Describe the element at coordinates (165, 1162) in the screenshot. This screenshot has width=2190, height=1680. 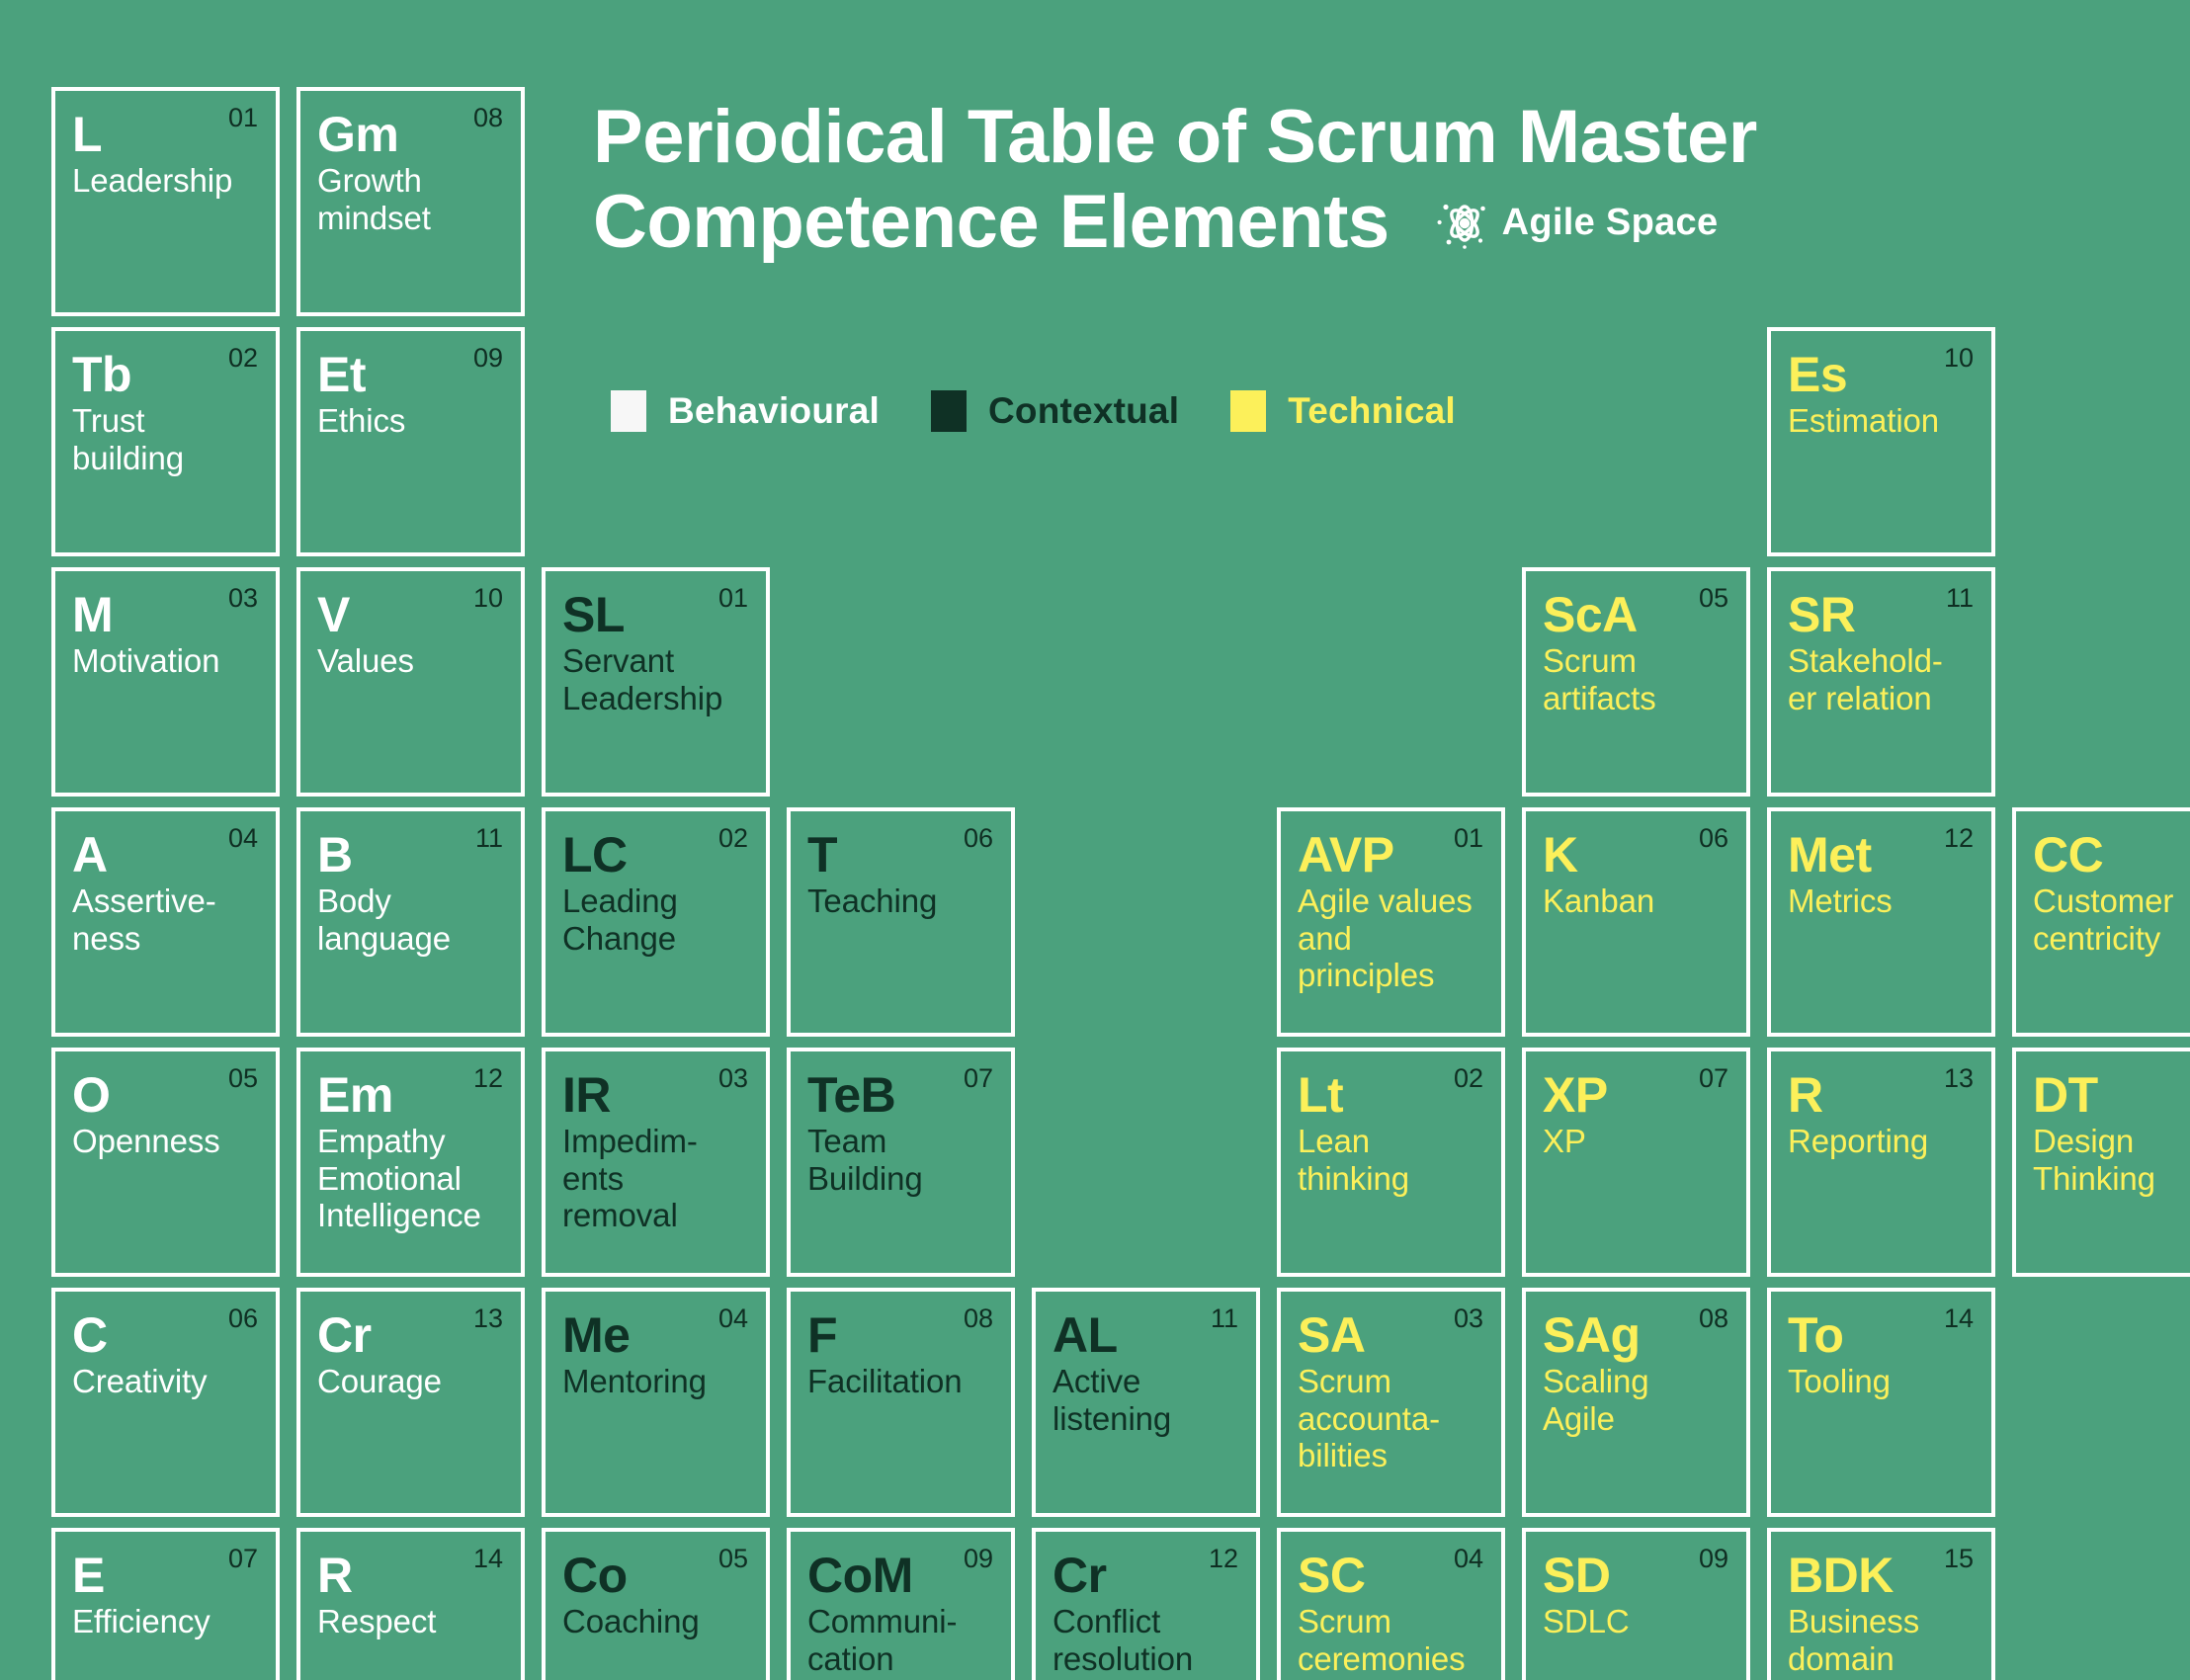
I see `element-cell-o-05: 05 O Openness` at that location.